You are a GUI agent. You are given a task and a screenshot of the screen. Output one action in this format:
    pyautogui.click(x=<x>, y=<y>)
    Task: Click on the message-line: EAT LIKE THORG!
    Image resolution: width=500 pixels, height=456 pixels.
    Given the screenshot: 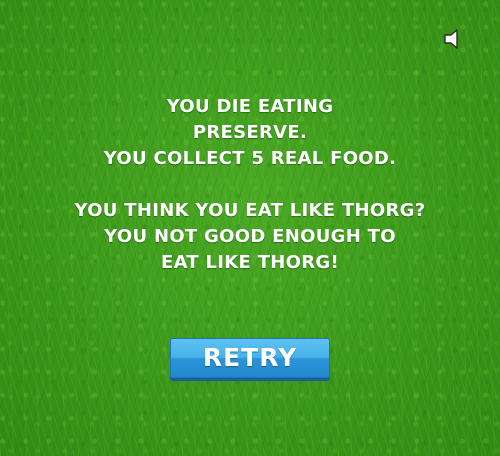 What is the action you would take?
    pyautogui.click(x=250, y=262)
    